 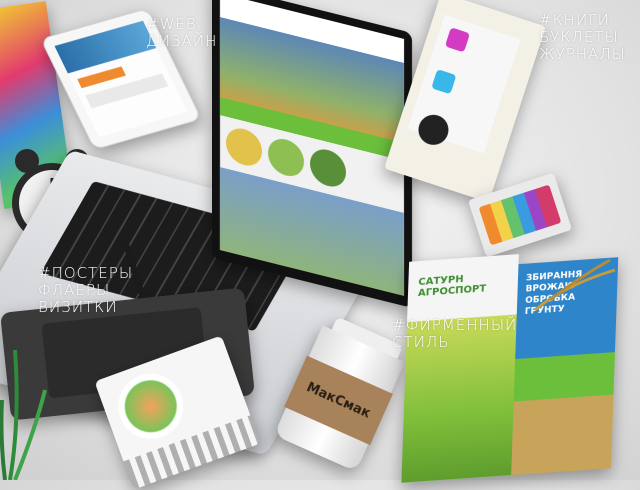 I want to click on cup-brand-label: МакСмак, so click(x=338, y=400).